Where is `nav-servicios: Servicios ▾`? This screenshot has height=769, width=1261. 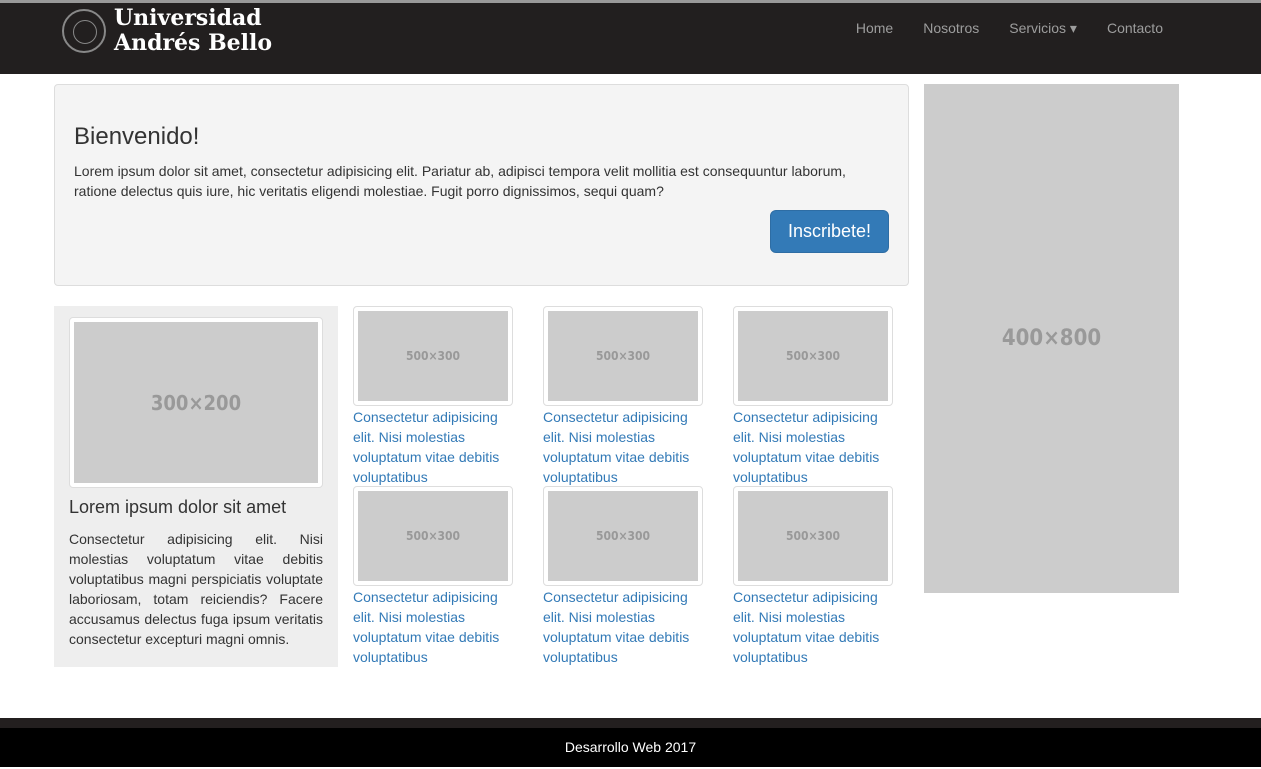 nav-servicios: Servicios ▾ is located at coordinates (1043, 28).